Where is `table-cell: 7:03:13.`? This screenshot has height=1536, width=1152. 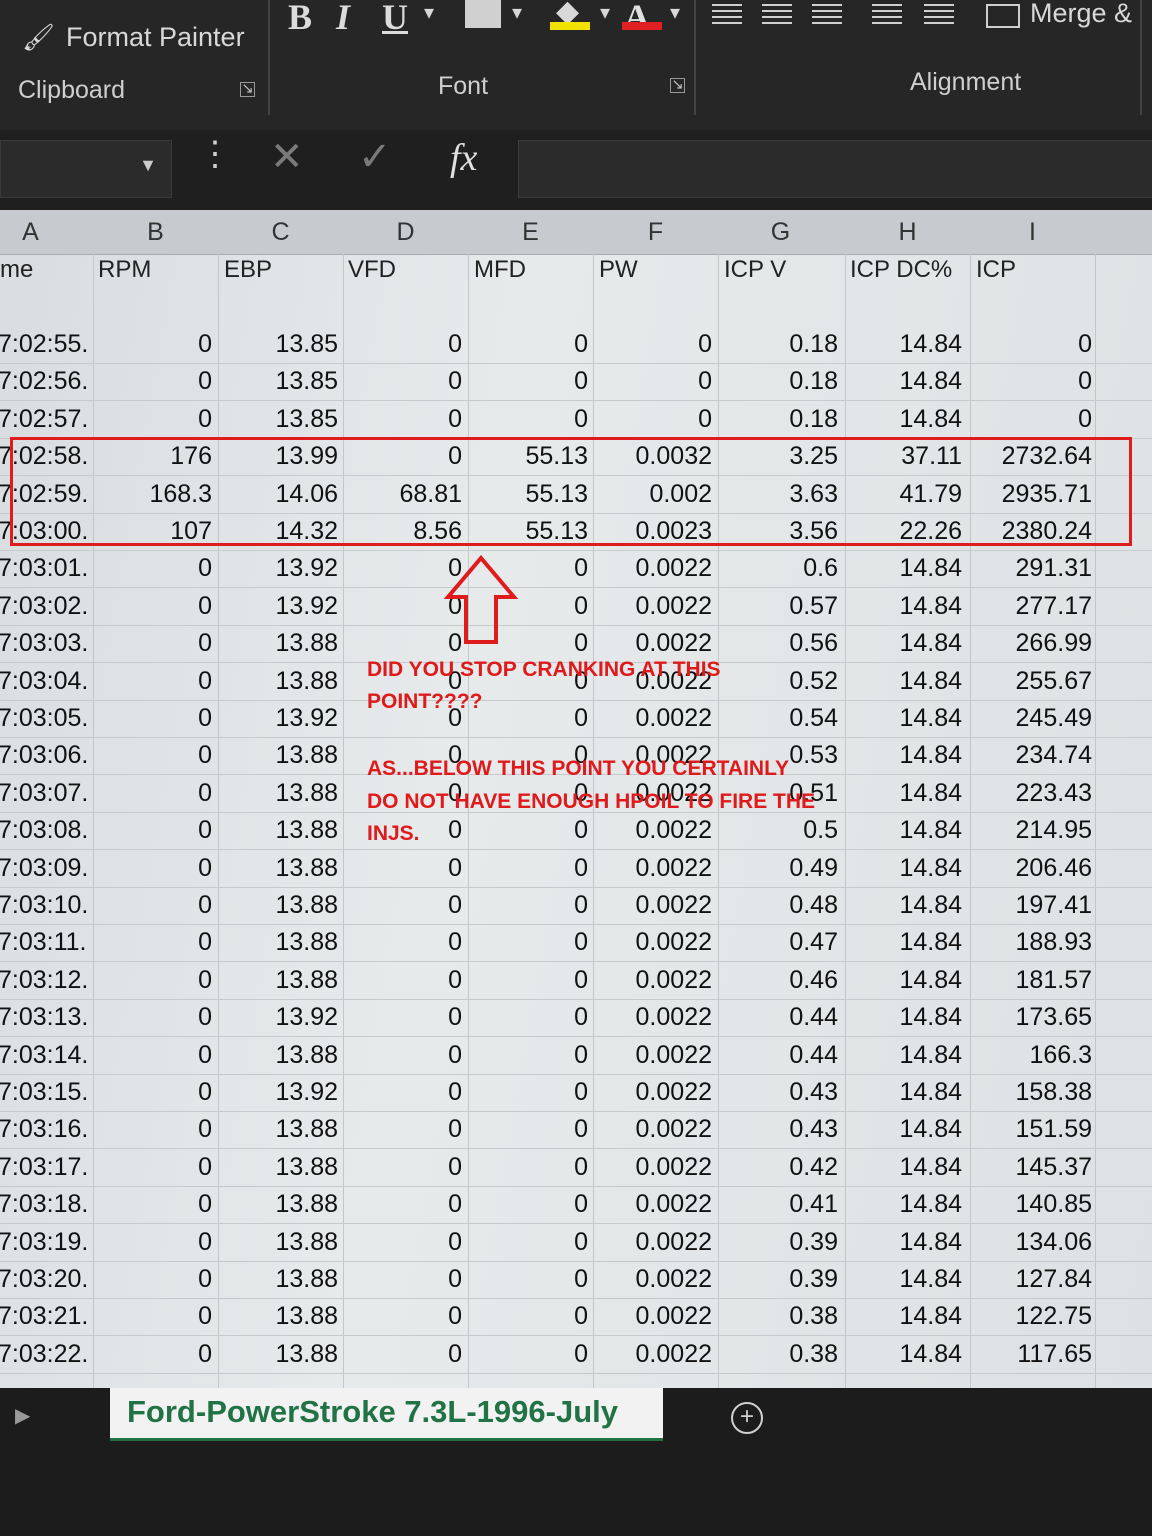 table-cell: 7:03:13. is located at coordinates (44, 1017).